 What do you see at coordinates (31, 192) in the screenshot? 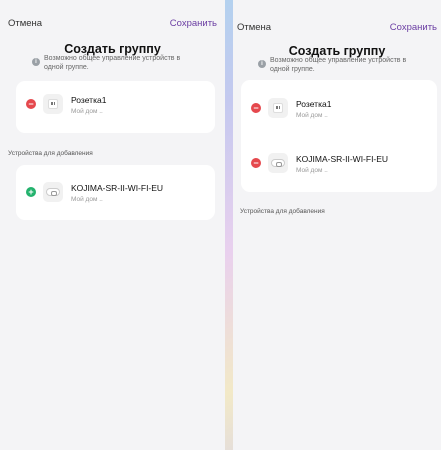
I see `add-device-button: +` at bounding box center [31, 192].